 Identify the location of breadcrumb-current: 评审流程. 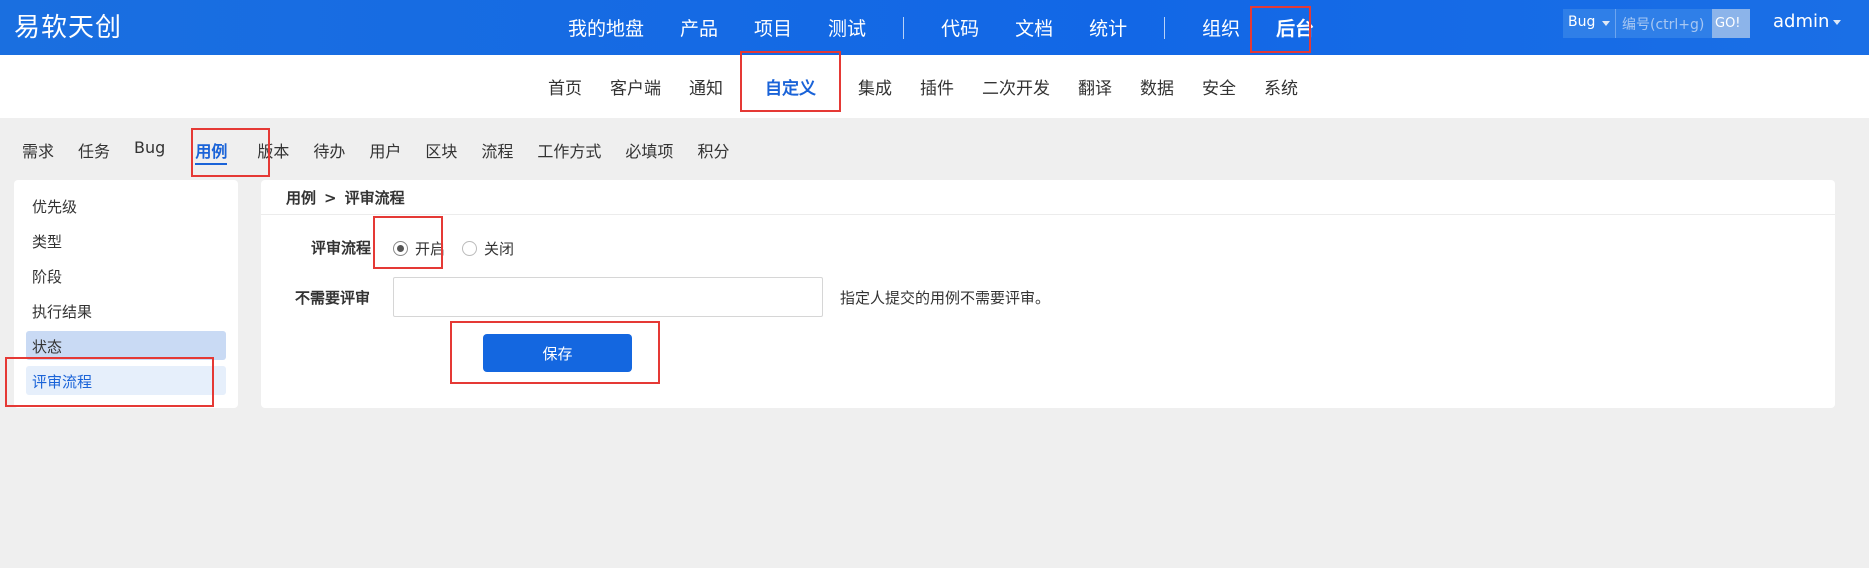
(374, 198).